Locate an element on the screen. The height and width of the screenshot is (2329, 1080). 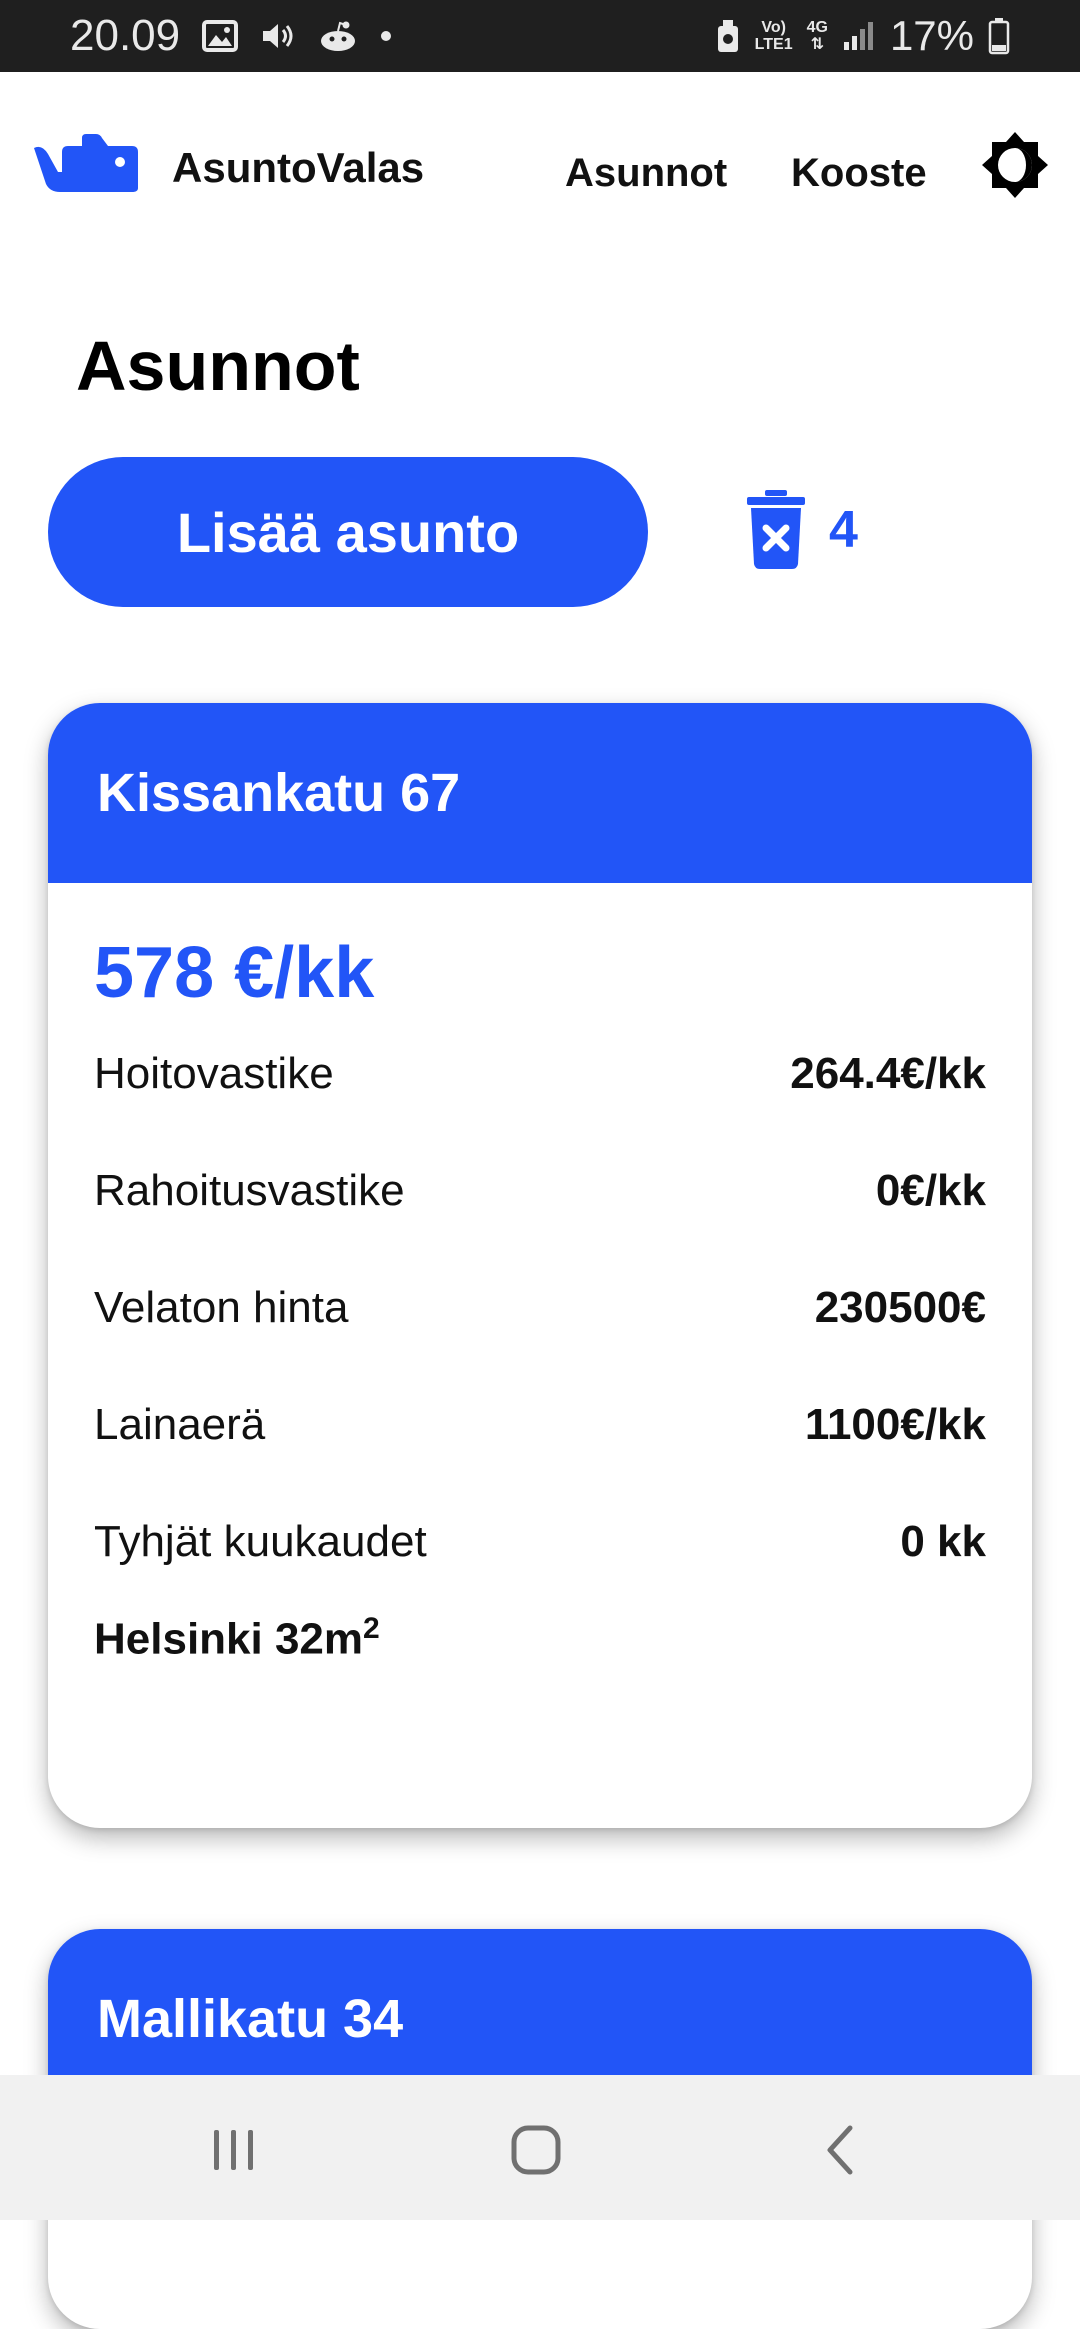
detail-label: Hoitovastike is located at coordinates (214, 1073).